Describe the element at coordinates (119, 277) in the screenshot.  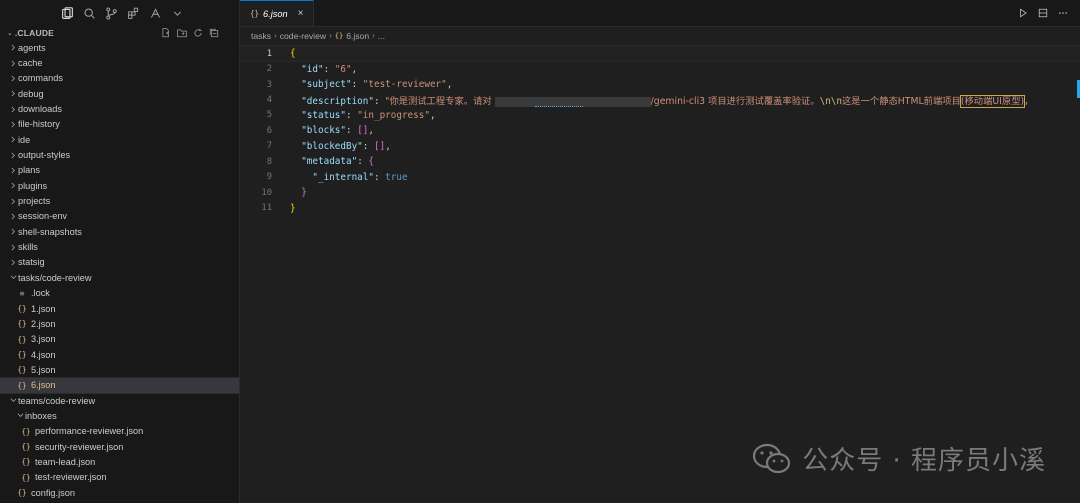
I see `tree-folder-tasks-code-review: tasks/code-review` at that location.